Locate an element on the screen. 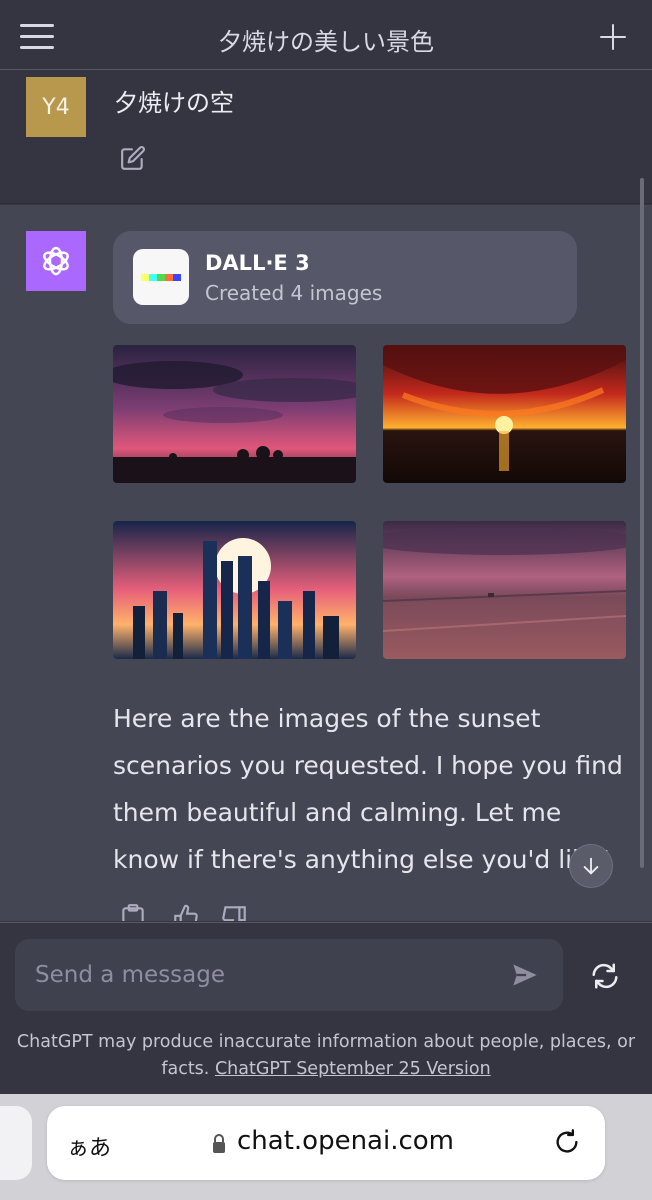  openai-logo-icon is located at coordinates (56, 261).